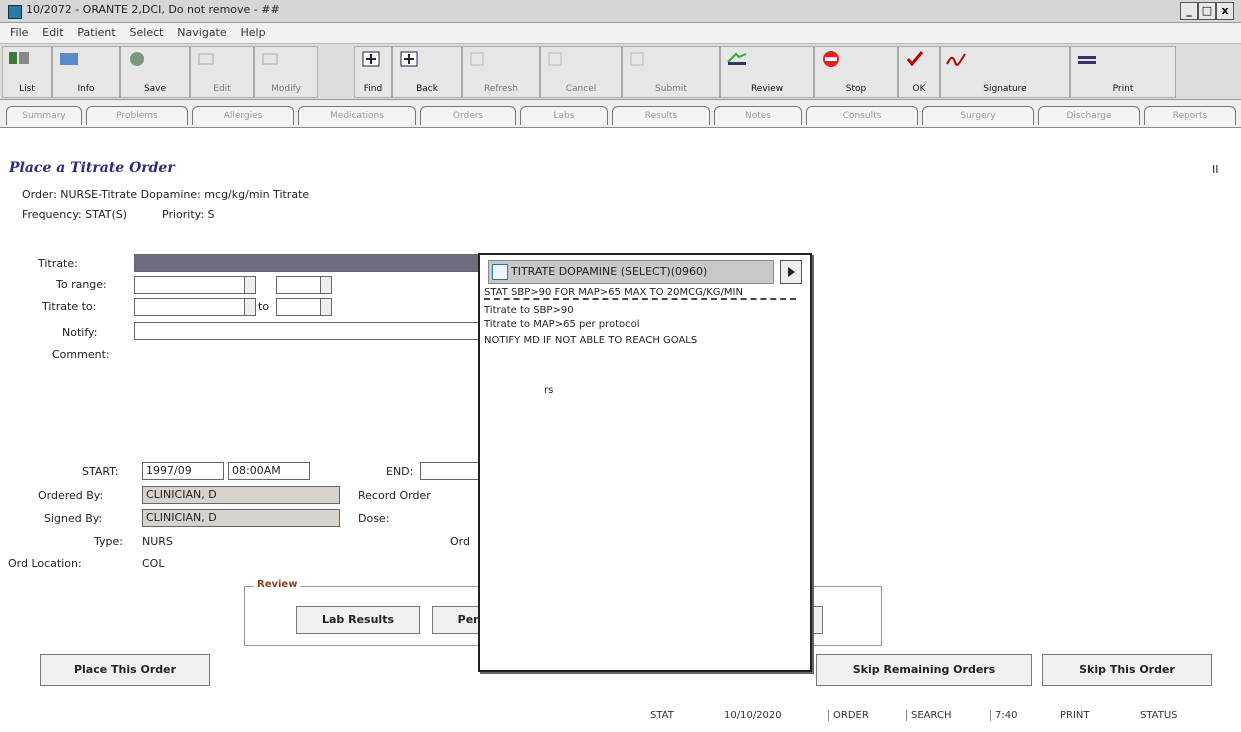 The height and width of the screenshot is (732, 1241). I want to click on end-field, so click(450, 471).